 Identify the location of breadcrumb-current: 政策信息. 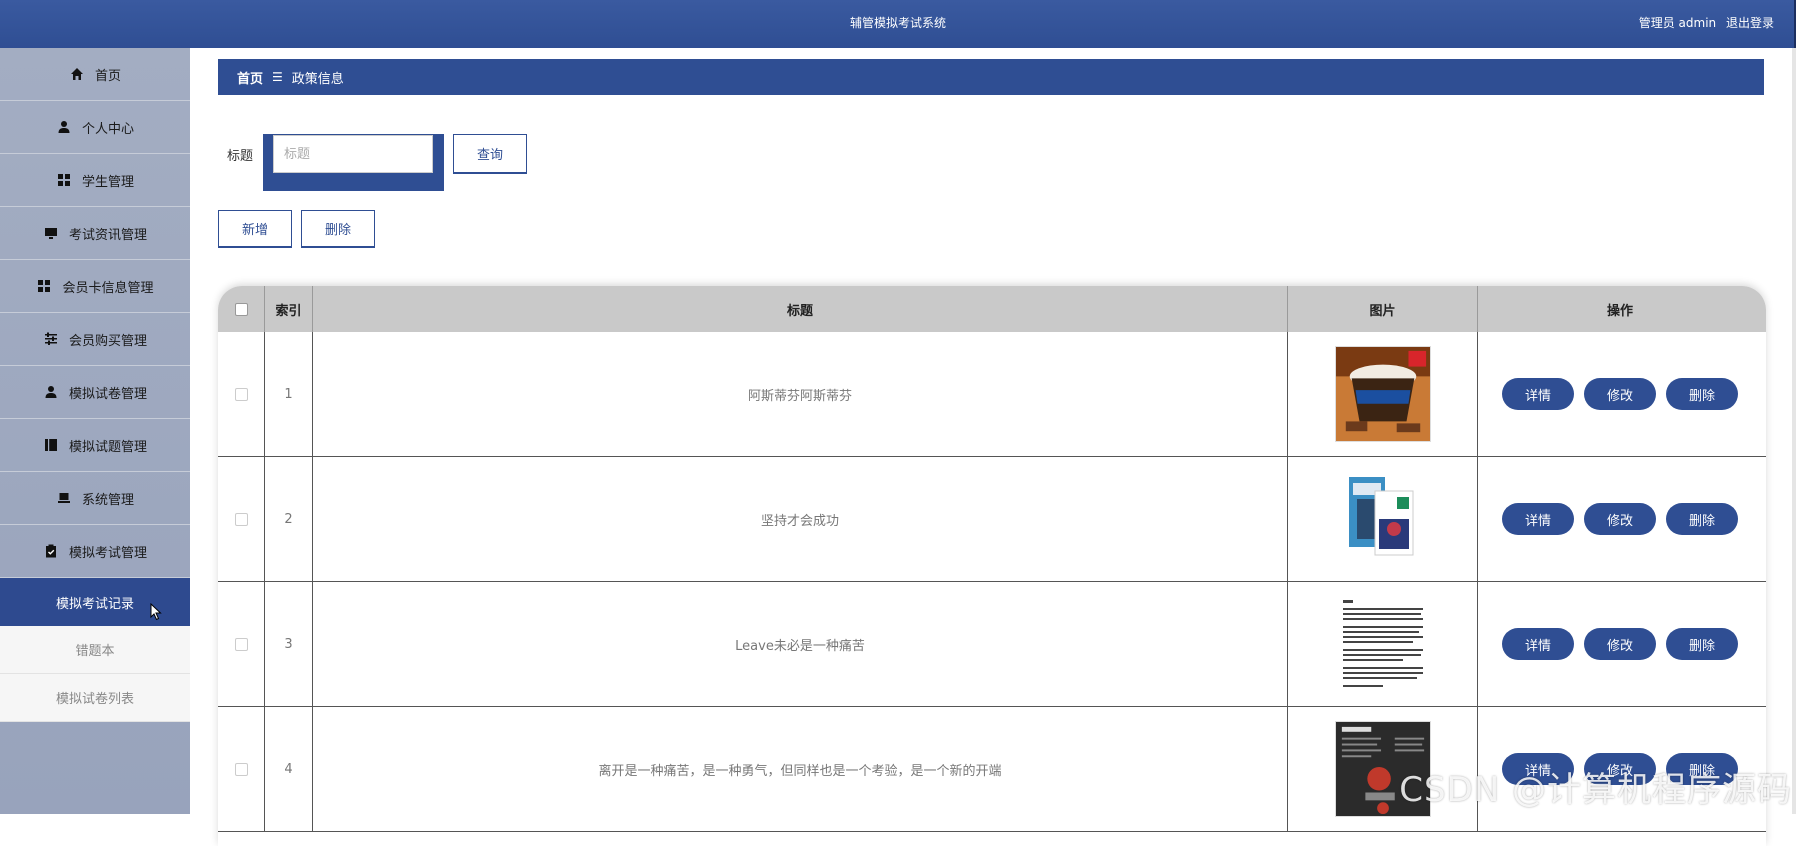
(317, 79).